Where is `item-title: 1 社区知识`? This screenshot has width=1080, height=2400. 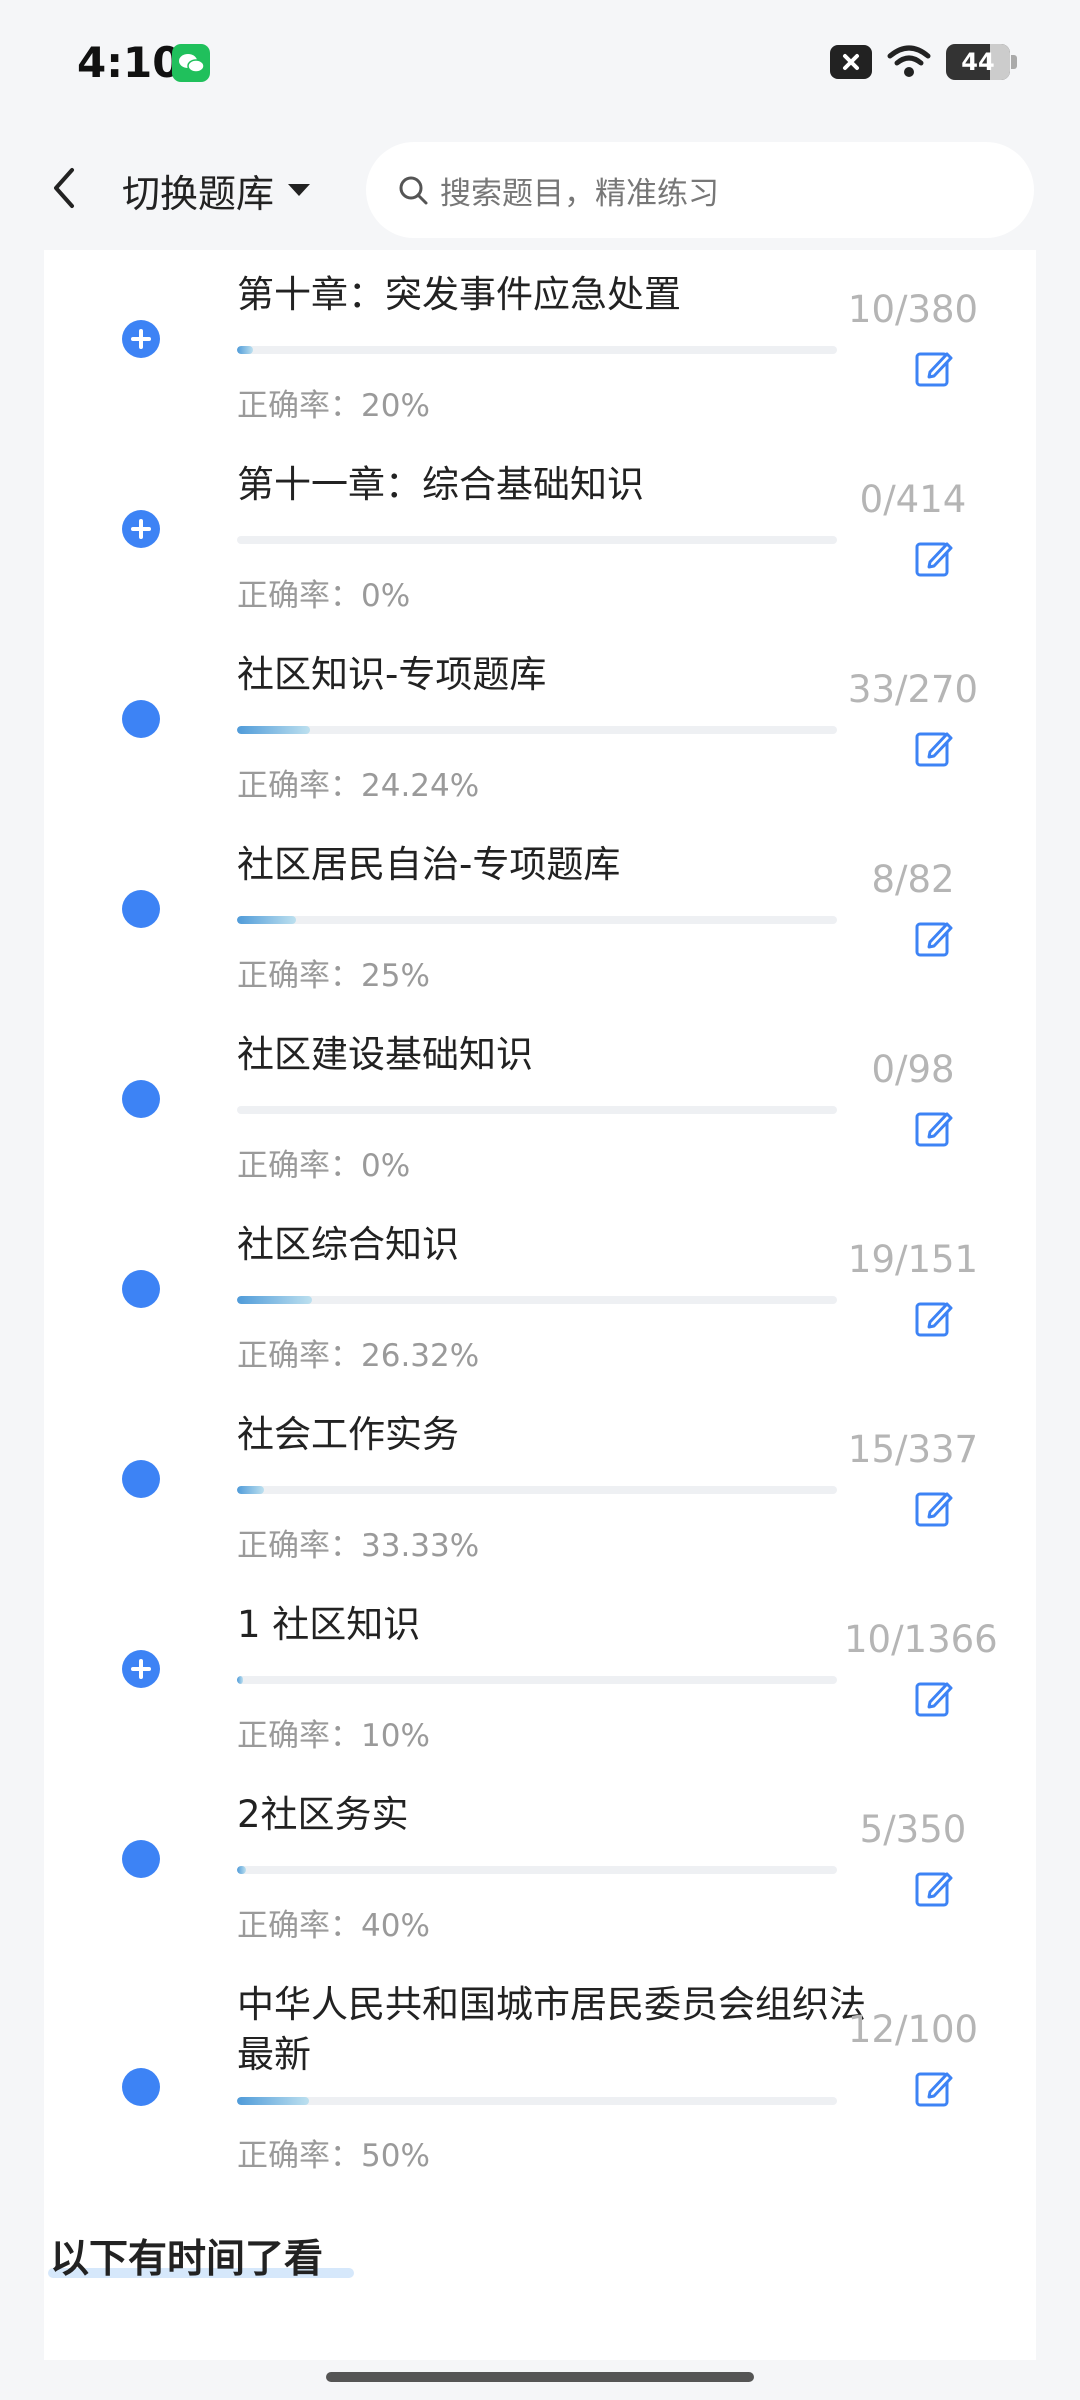
item-title: 1 社区知识 is located at coordinates (329, 1624).